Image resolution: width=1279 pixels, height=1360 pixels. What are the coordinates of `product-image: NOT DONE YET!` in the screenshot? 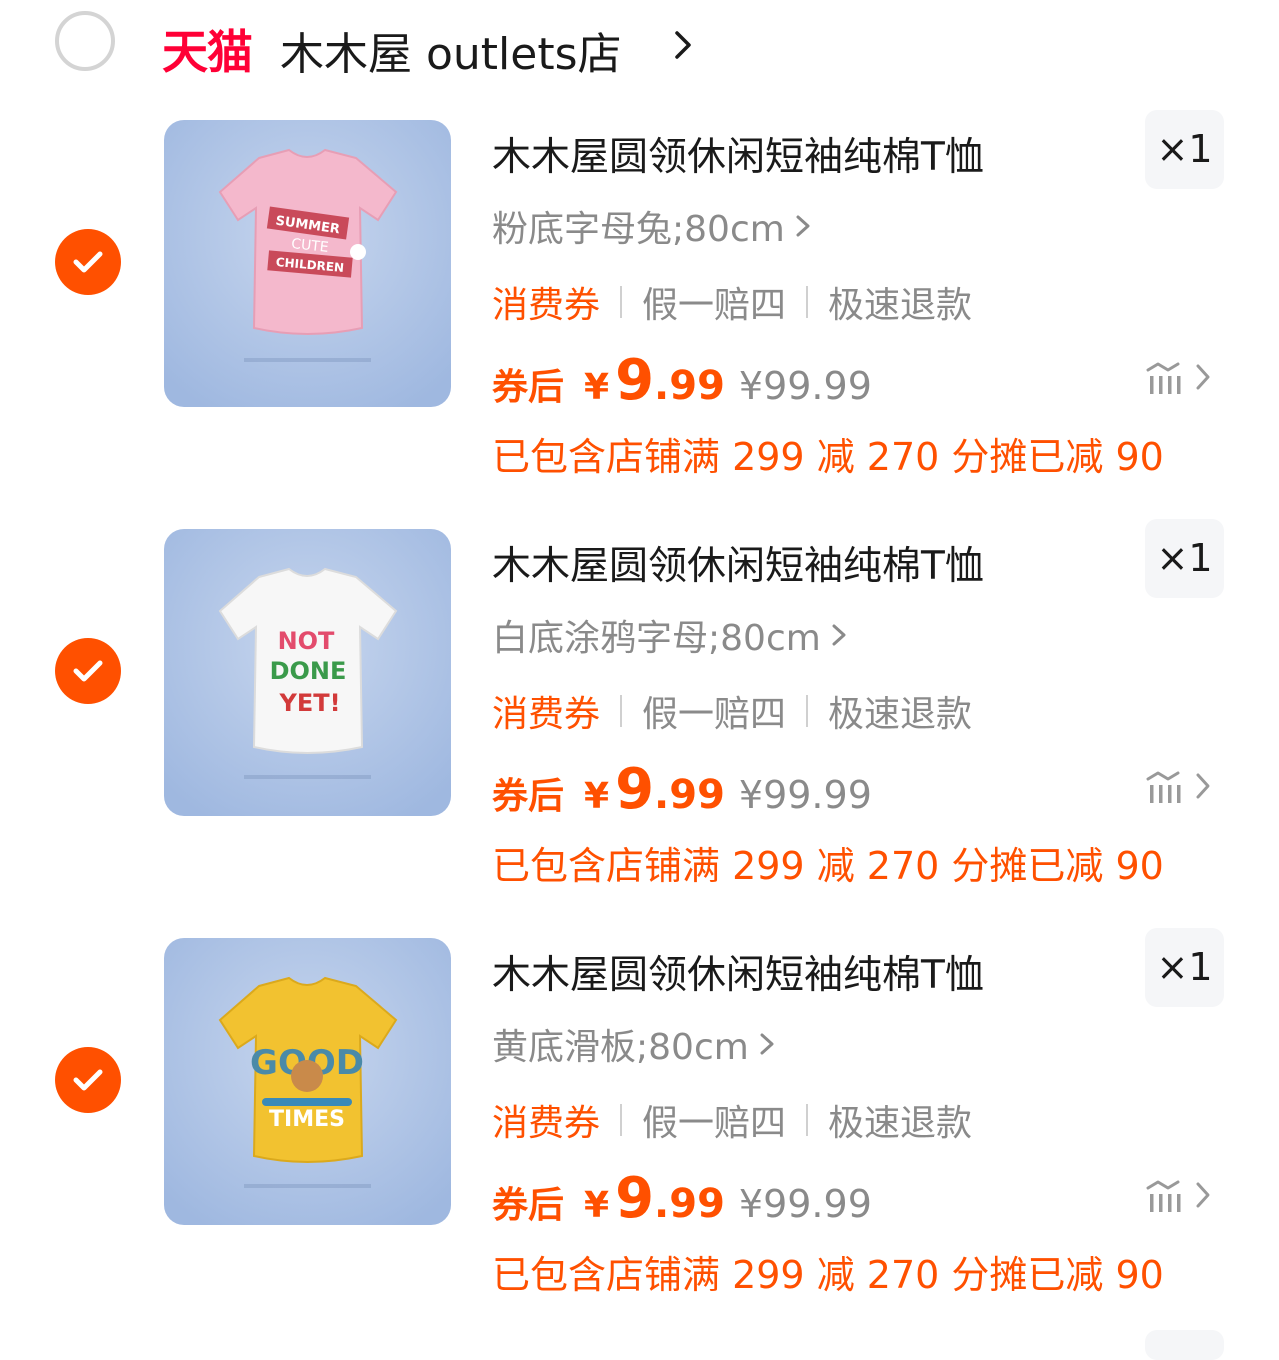 It's located at (307, 672).